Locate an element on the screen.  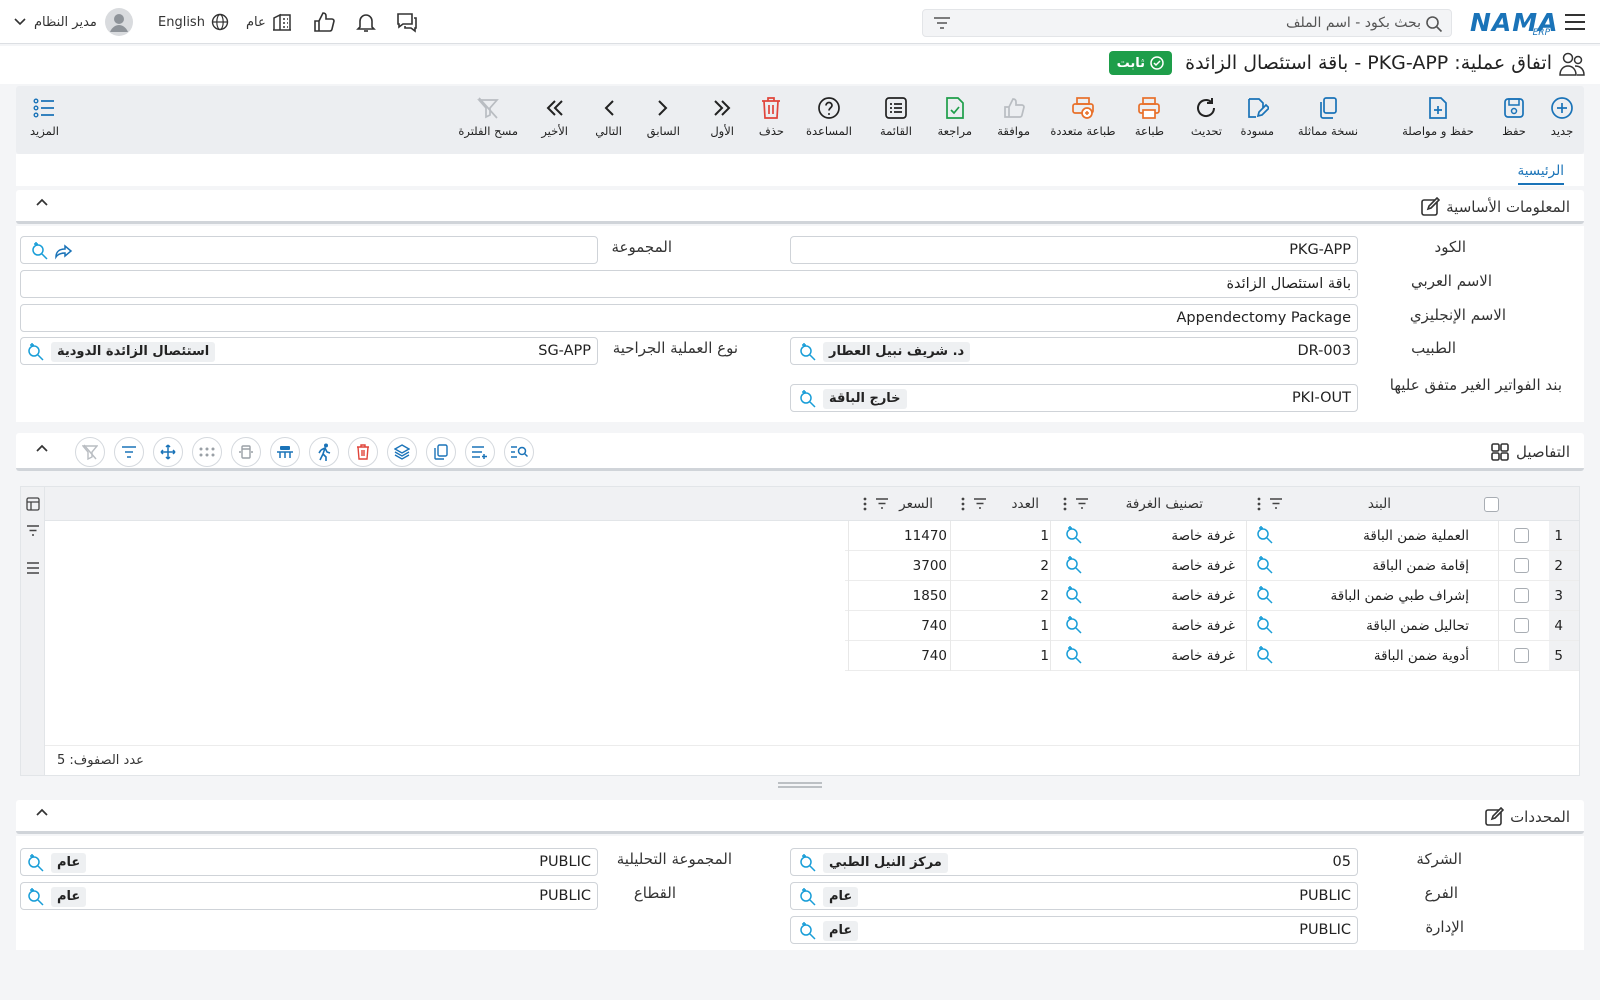
draft-button: مسودة is located at coordinates (1257, 121).